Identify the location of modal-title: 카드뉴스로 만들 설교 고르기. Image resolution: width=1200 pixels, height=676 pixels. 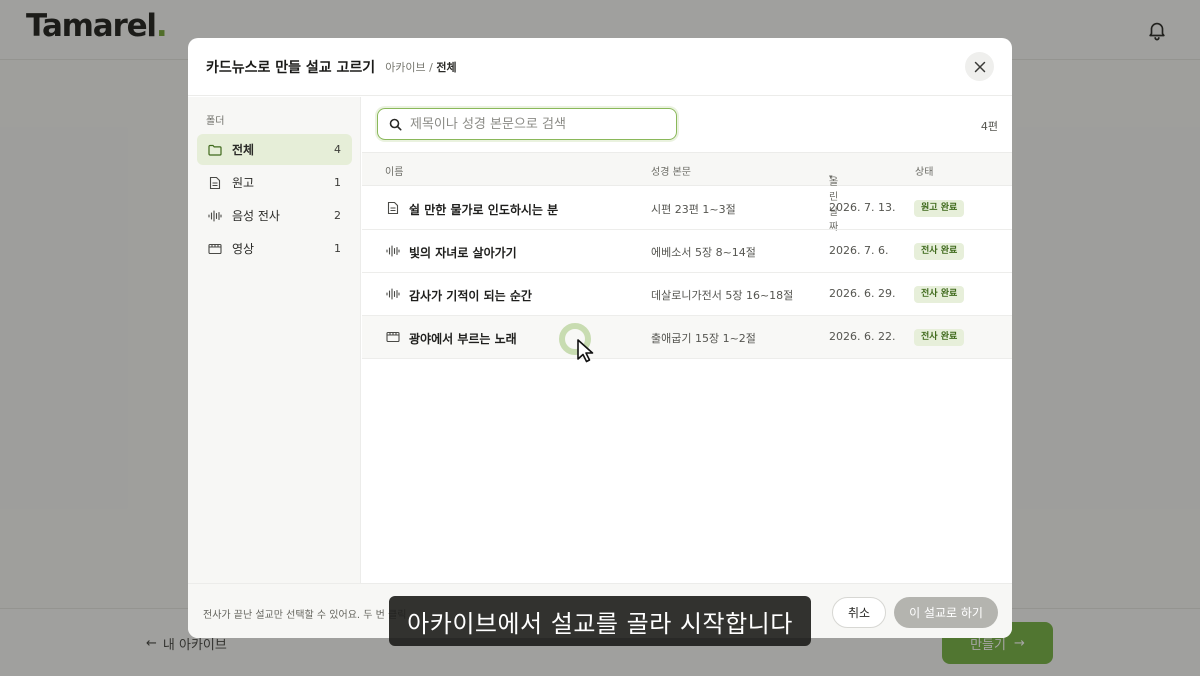
(291, 67).